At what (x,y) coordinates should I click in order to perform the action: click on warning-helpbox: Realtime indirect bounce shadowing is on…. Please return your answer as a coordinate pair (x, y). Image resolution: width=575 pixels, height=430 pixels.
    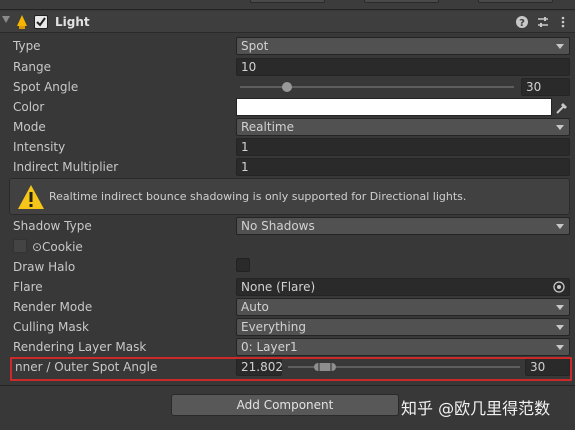
    Looking at the image, I should click on (289, 196).